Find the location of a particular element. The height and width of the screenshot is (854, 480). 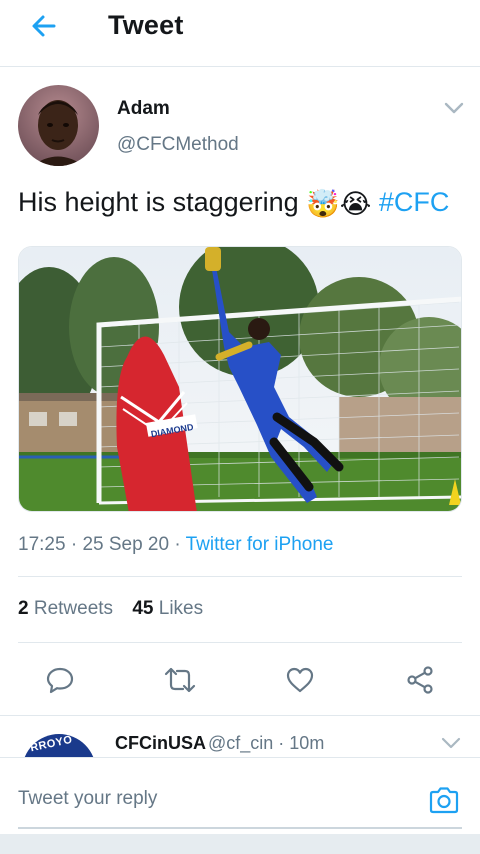

retweets-label: Retweets is located at coordinates (73, 608).